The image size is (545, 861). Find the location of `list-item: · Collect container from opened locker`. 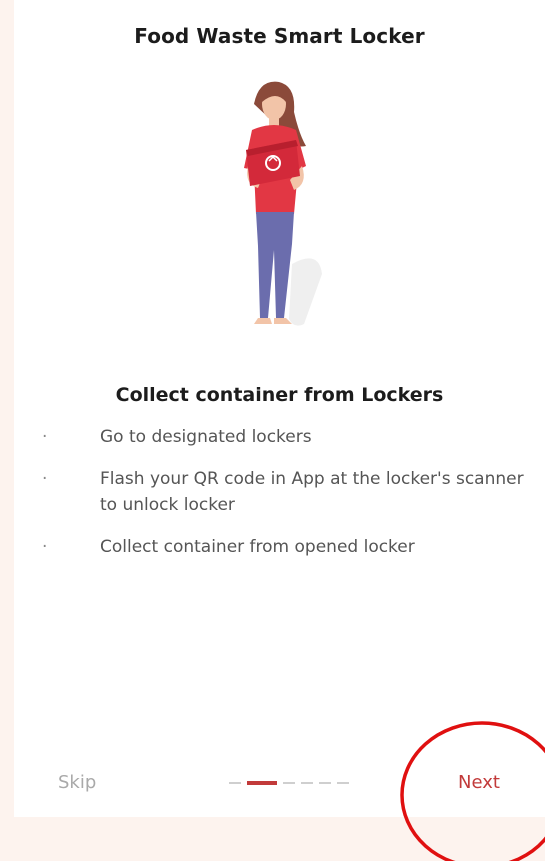

list-item: · Collect container from opened locker is located at coordinates (287, 547).